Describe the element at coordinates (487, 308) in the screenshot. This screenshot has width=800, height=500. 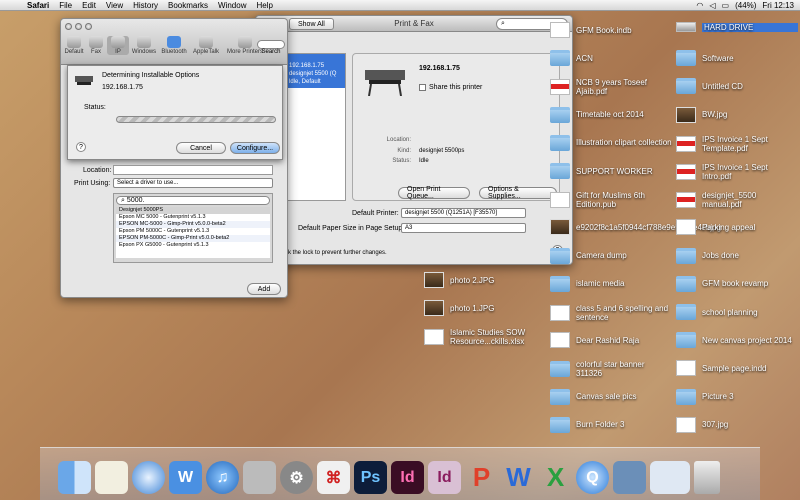
I see `desktop-icon: photo 1.JPG` at that location.